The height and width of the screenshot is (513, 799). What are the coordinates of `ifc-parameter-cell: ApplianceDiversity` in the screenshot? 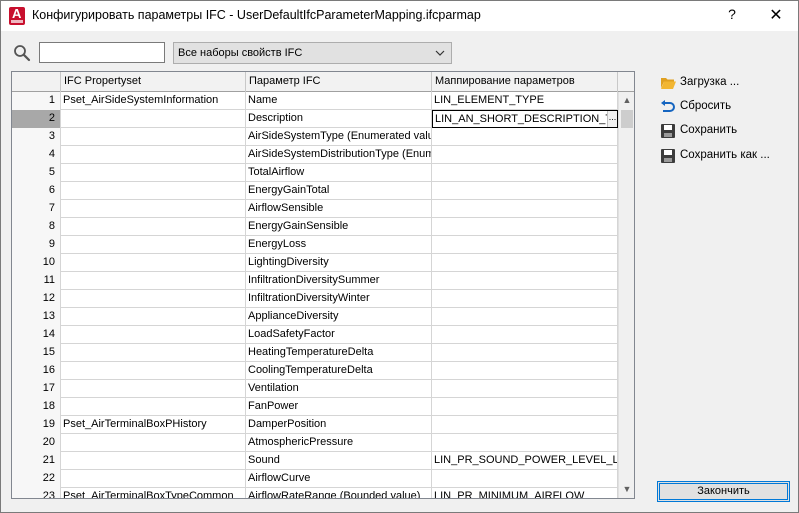 It's located at (339, 317).